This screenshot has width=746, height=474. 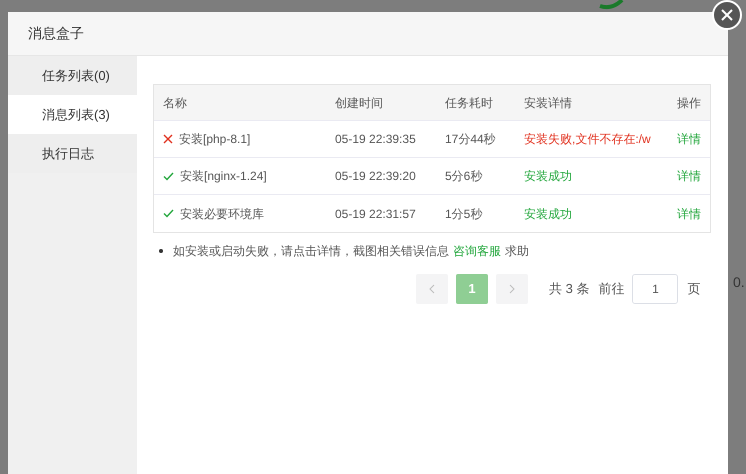 I want to click on column-header: 操作, so click(x=688, y=103).